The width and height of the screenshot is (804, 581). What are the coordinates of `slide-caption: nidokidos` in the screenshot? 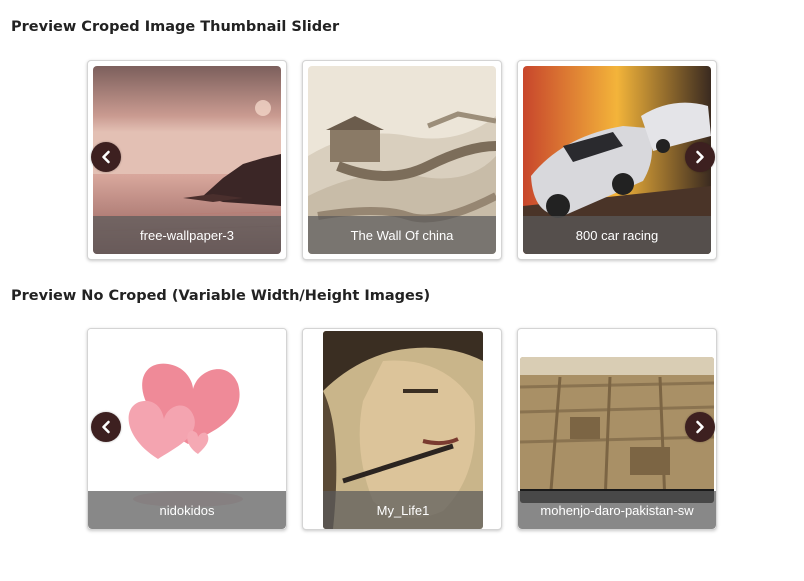 It's located at (187, 510).